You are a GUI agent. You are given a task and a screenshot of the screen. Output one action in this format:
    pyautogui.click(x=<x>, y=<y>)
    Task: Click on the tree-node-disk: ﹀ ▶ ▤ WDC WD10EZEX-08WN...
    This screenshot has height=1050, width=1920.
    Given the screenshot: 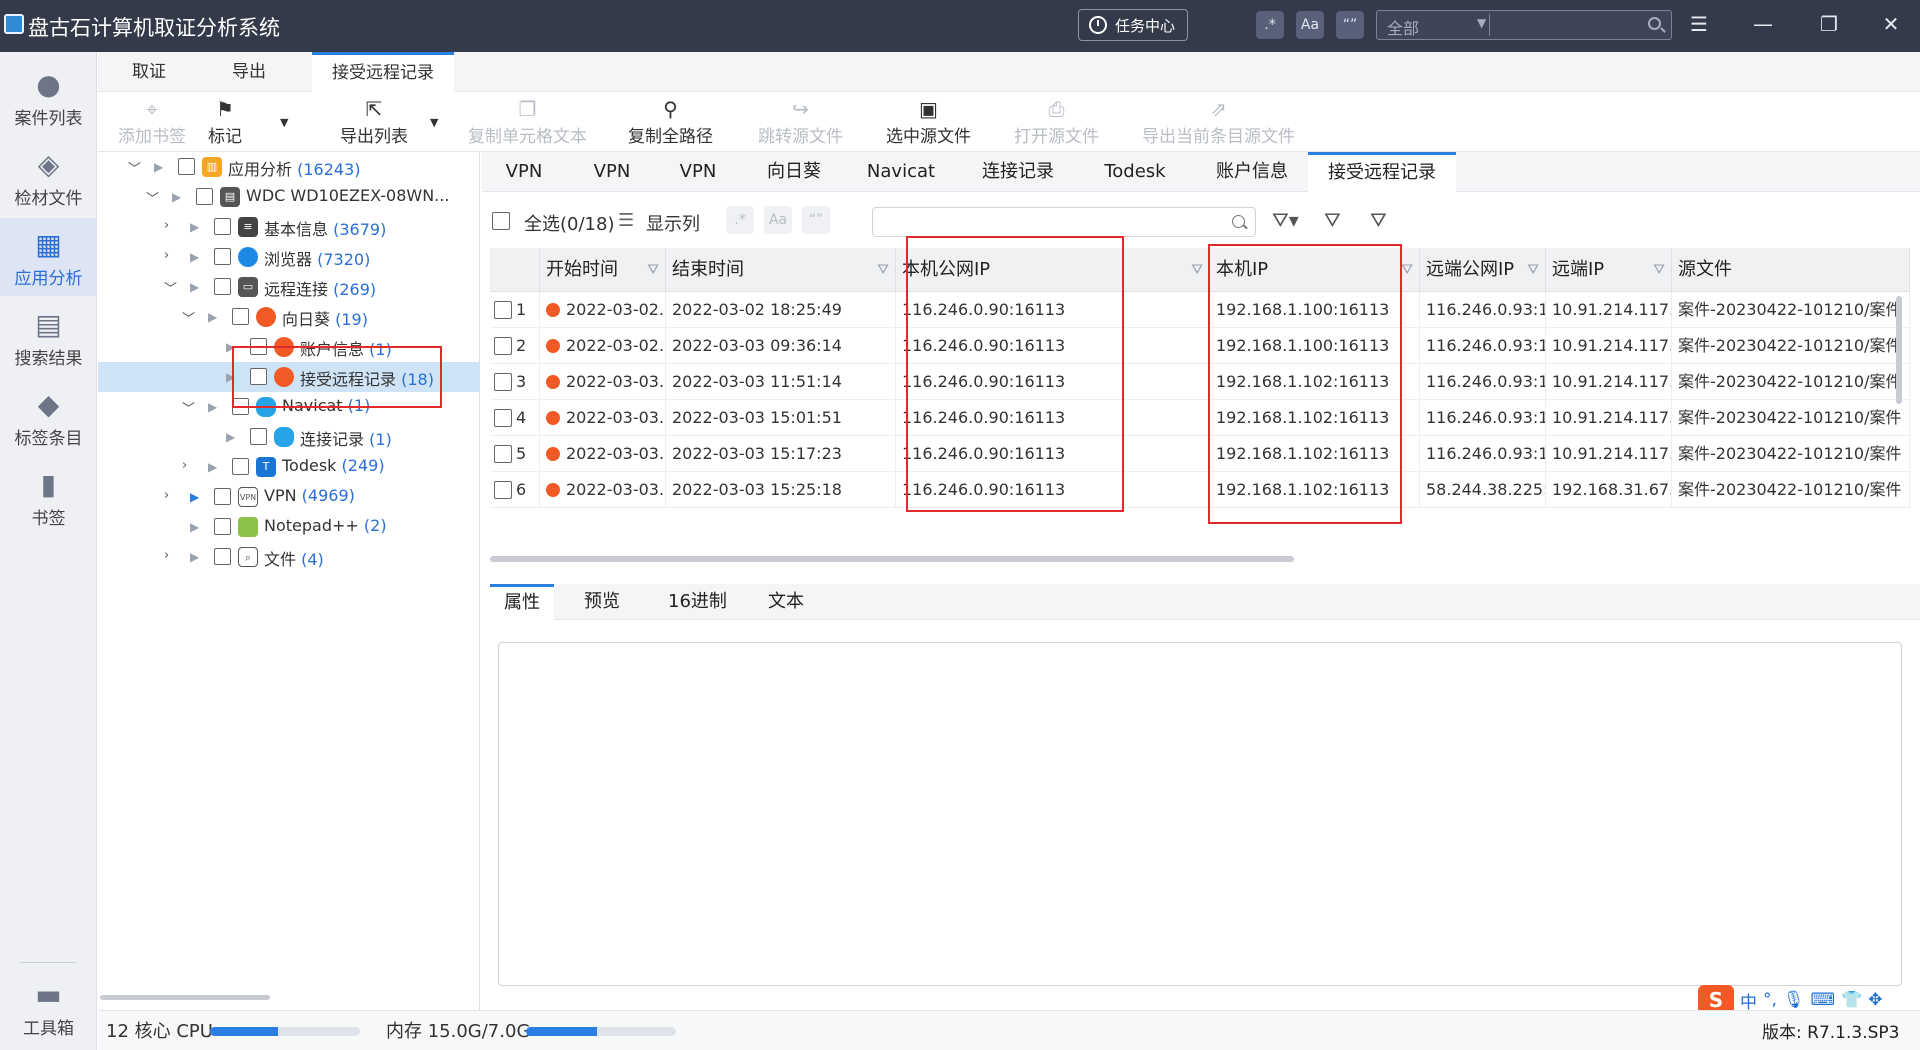 What is the action you would take?
    pyautogui.click(x=289, y=197)
    